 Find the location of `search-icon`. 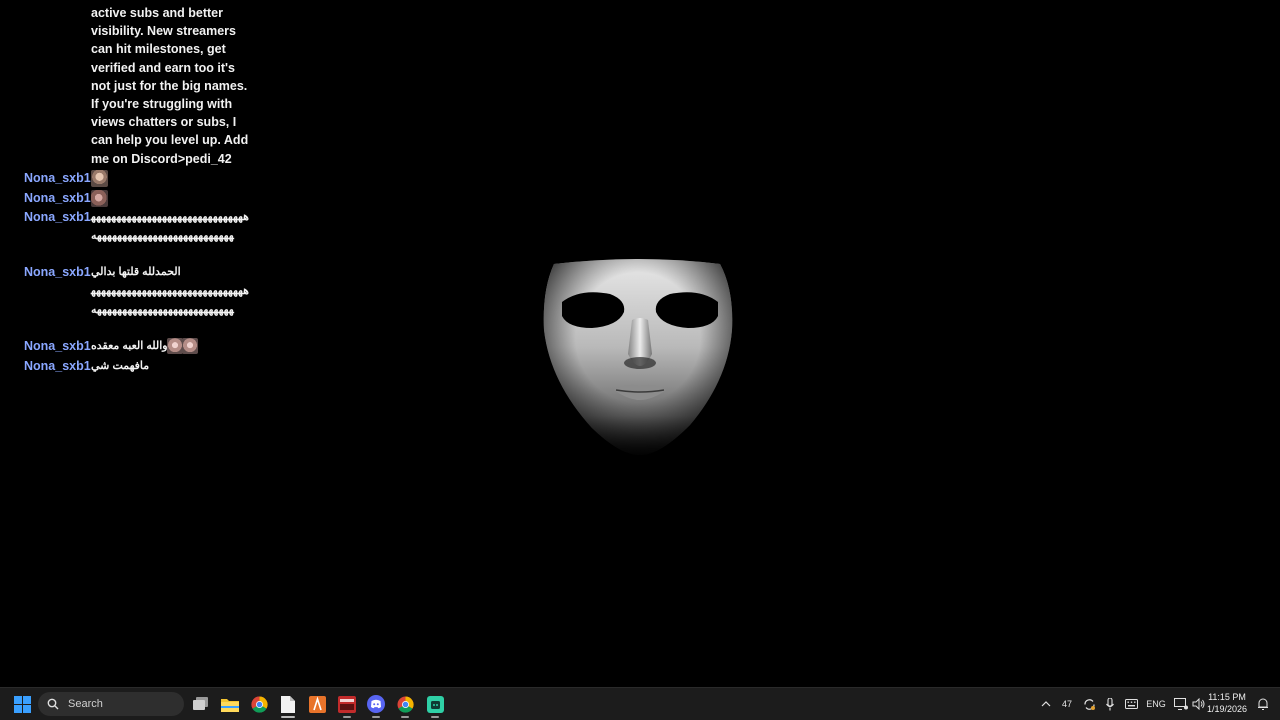

search-icon is located at coordinates (53, 704).